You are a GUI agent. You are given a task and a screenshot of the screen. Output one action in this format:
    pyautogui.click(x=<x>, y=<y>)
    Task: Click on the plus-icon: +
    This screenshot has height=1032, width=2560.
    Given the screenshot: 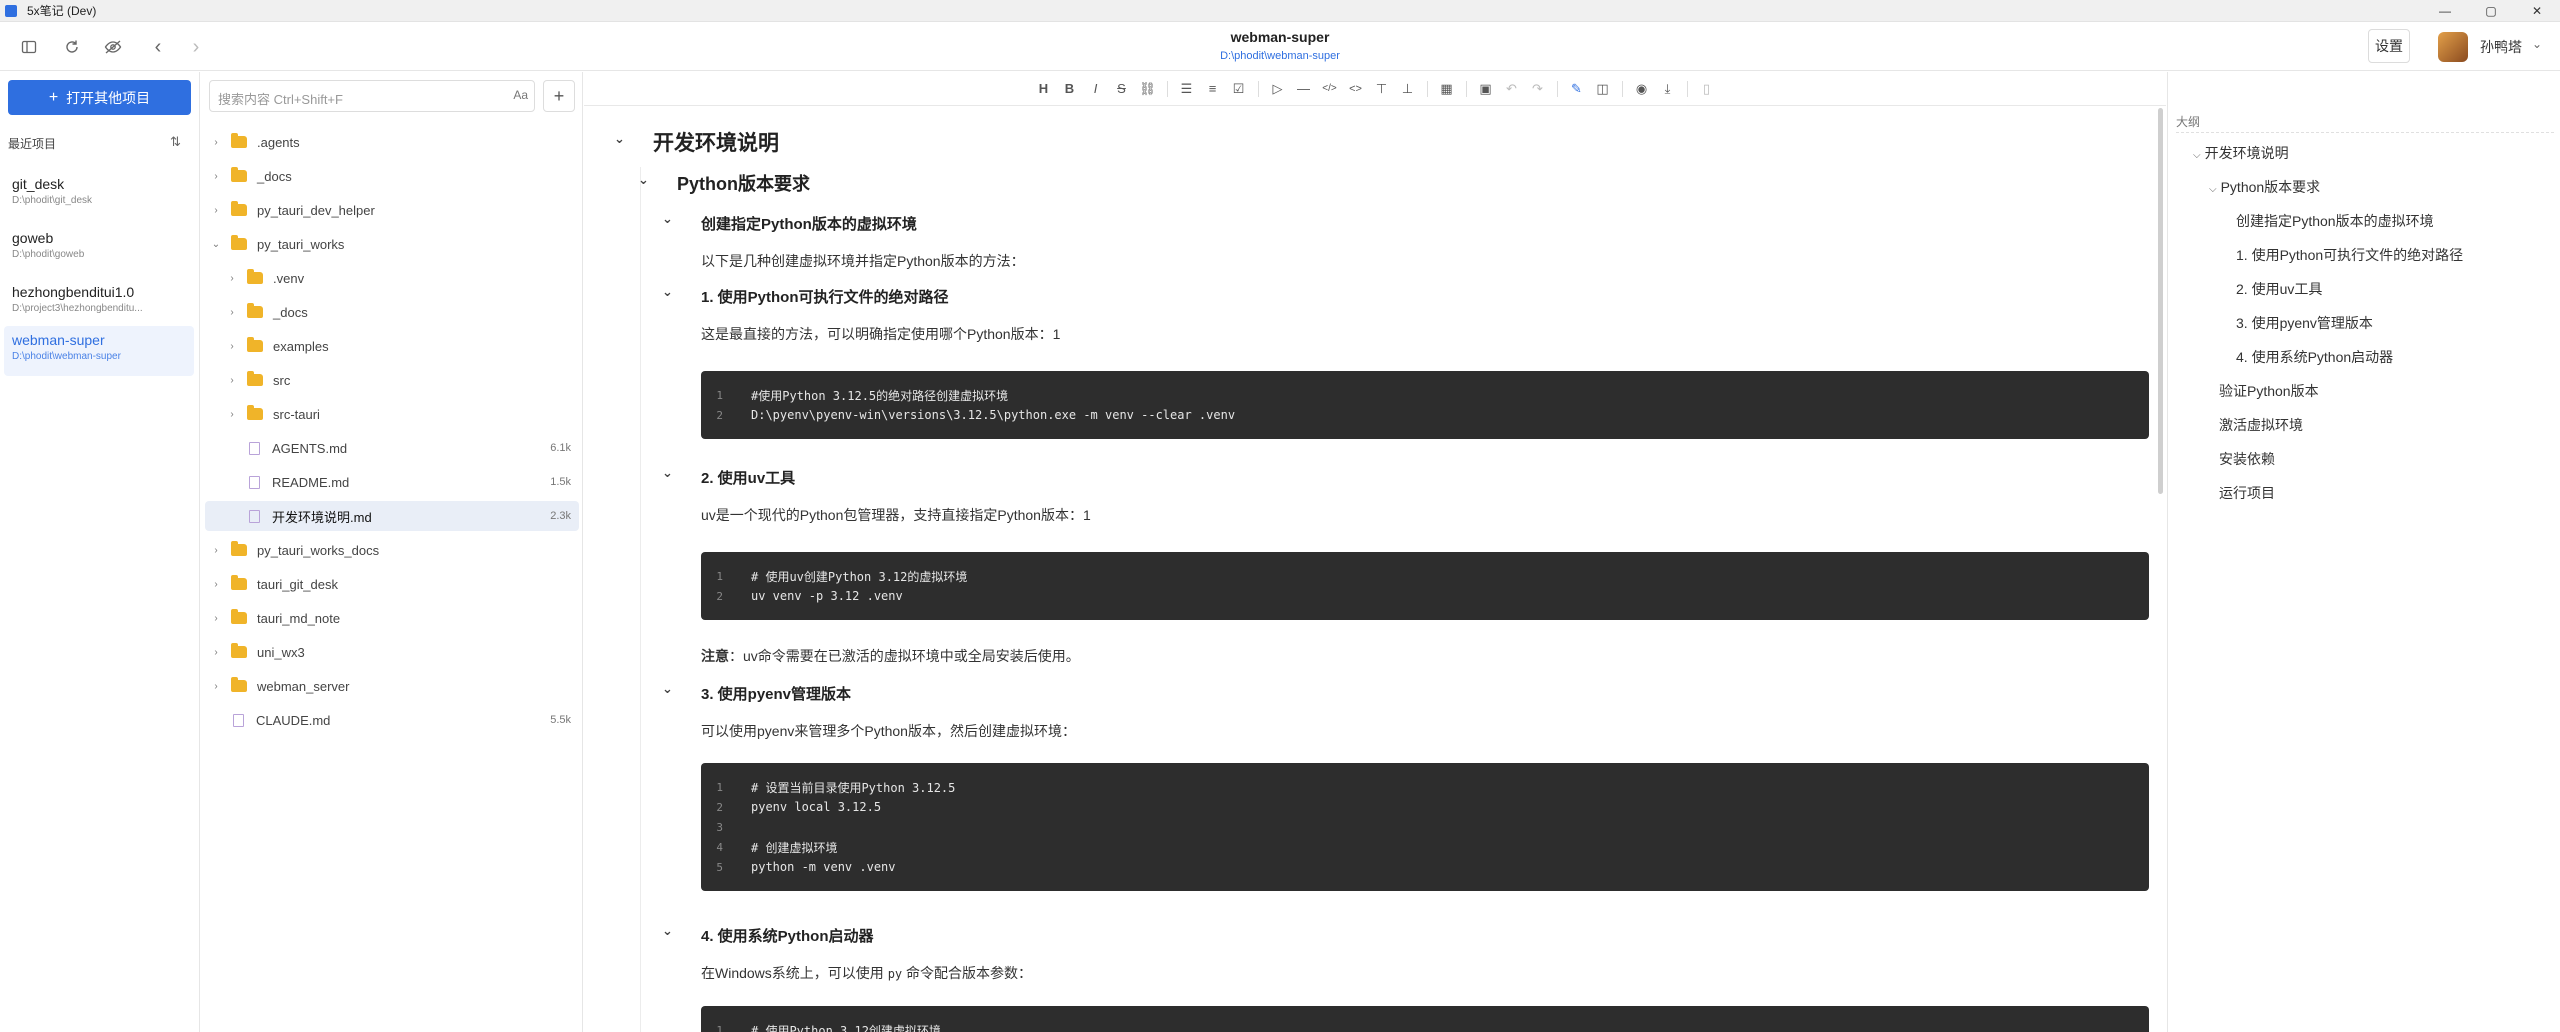 What is the action you would take?
    pyautogui.click(x=53, y=97)
    